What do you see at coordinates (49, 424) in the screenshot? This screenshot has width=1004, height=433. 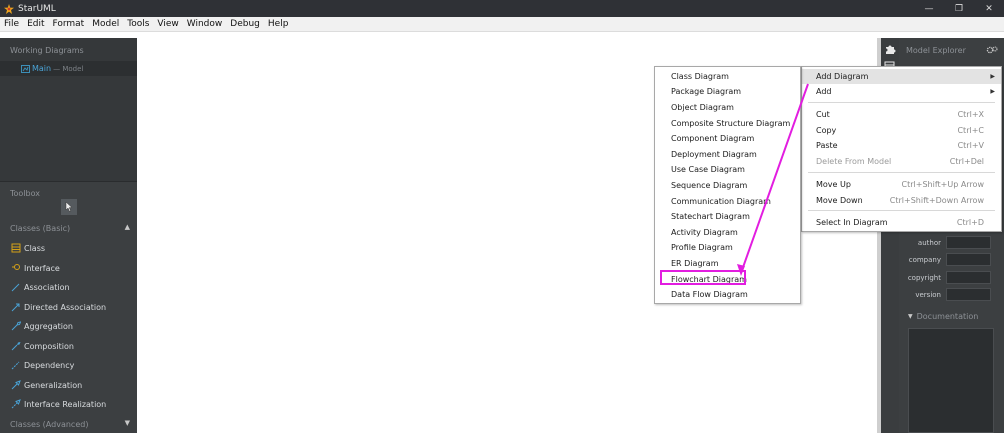 I see `toolbox-group-advanced: Classes (Advanced)` at bounding box center [49, 424].